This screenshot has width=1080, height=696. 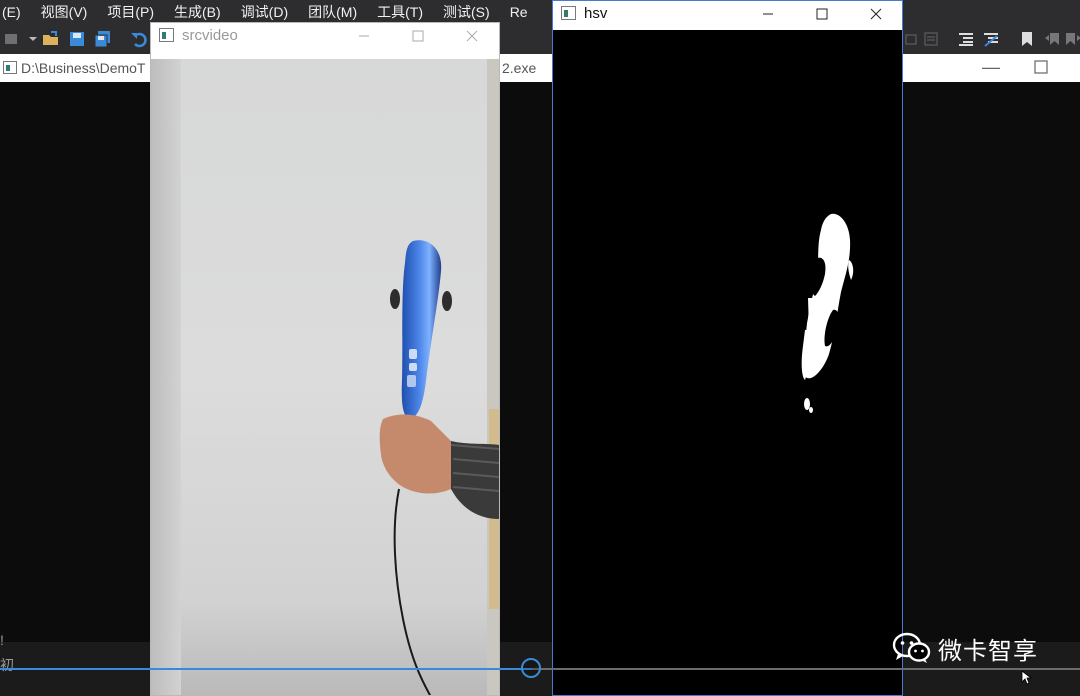 I want to click on wechat-icon, so click(x=911, y=647).